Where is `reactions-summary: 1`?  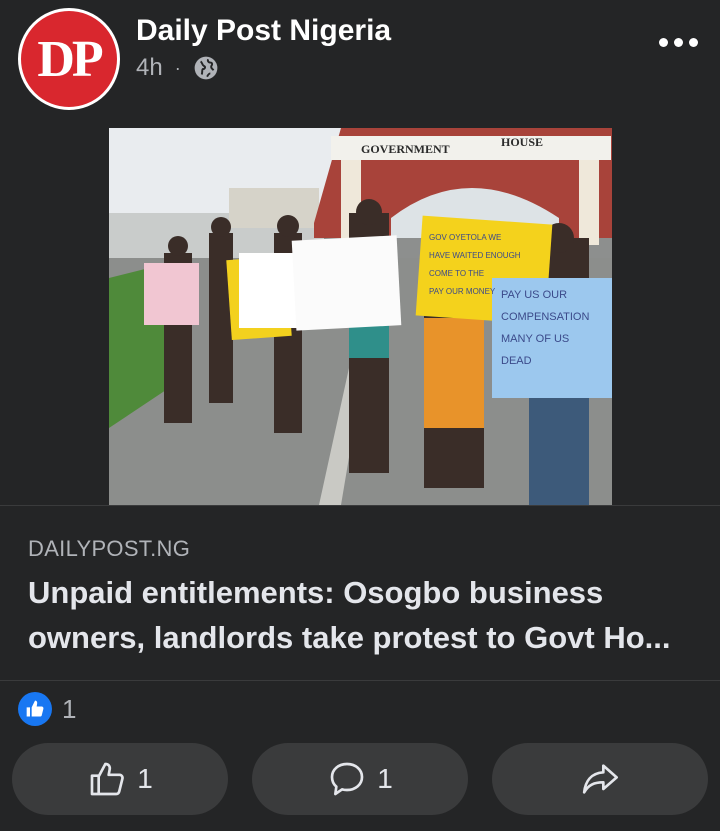 reactions-summary: 1 is located at coordinates (47, 709).